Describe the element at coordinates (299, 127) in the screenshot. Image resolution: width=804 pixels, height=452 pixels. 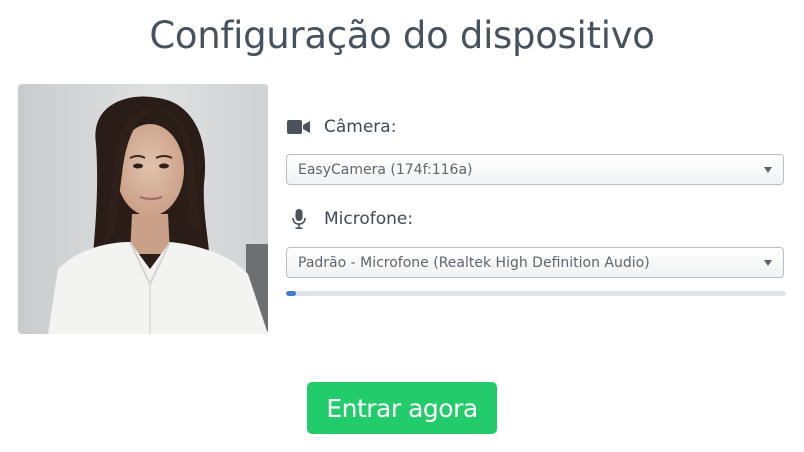
I see `video-camera-icon` at that location.